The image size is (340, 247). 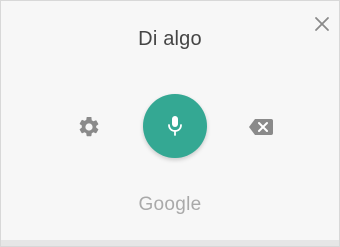 I want to click on bottom-divider, so click(x=170, y=243).